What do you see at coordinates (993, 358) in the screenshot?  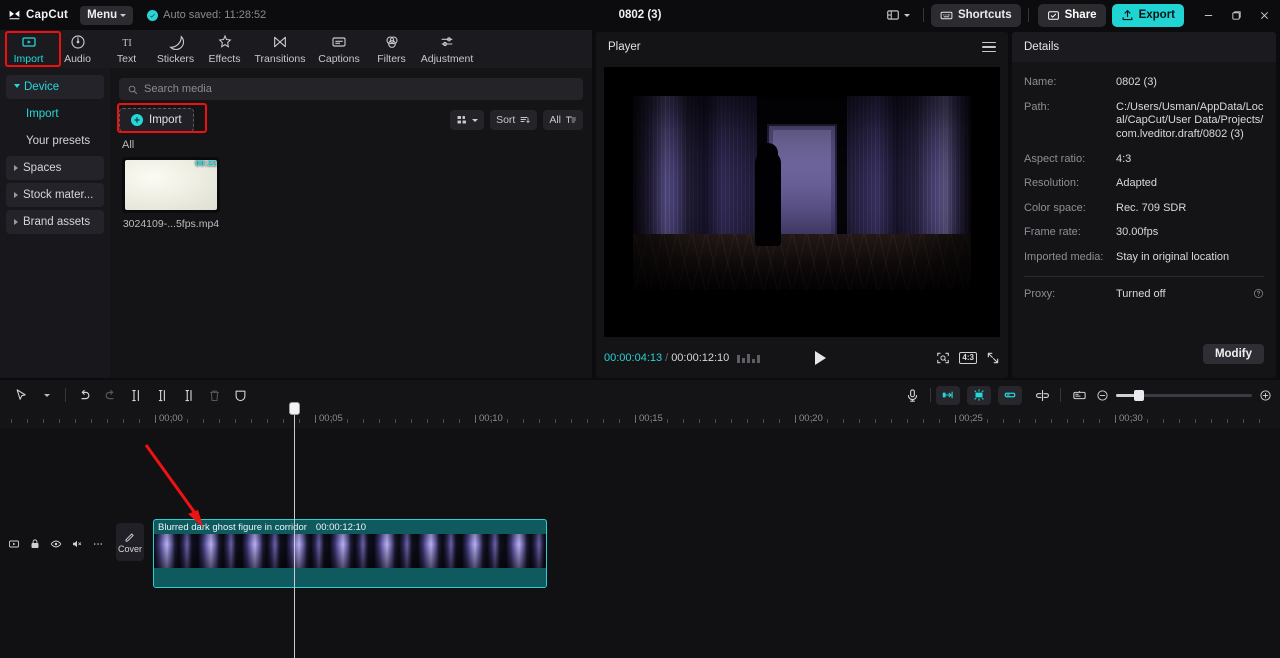 I see `fullscreen-icon` at bounding box center [993, 358].